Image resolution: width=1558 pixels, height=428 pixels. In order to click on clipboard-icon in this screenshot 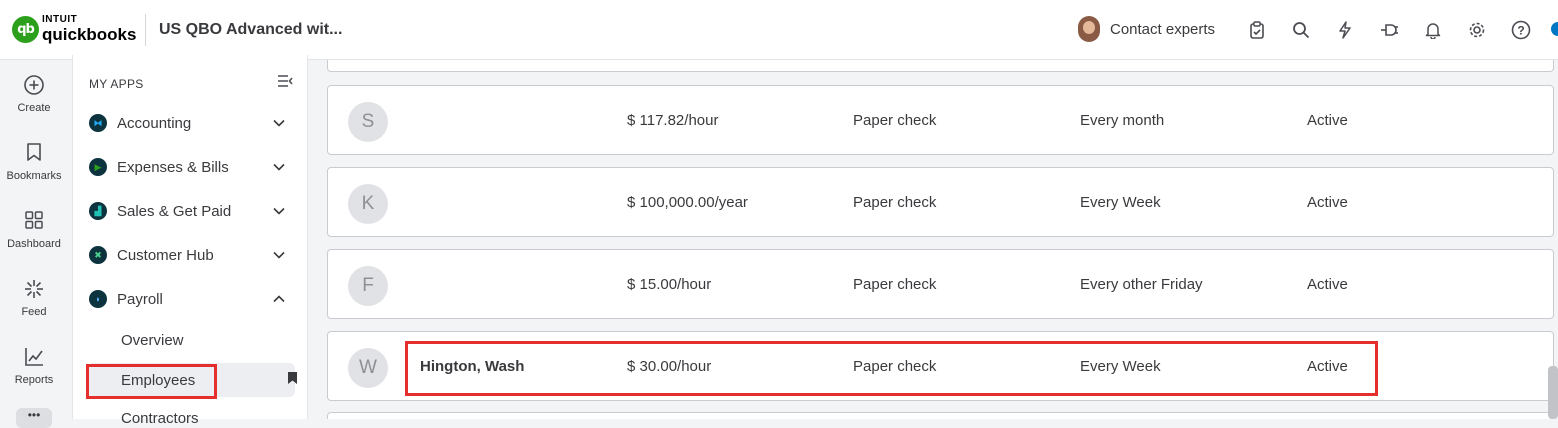, I will do `click(1257, 30)`.